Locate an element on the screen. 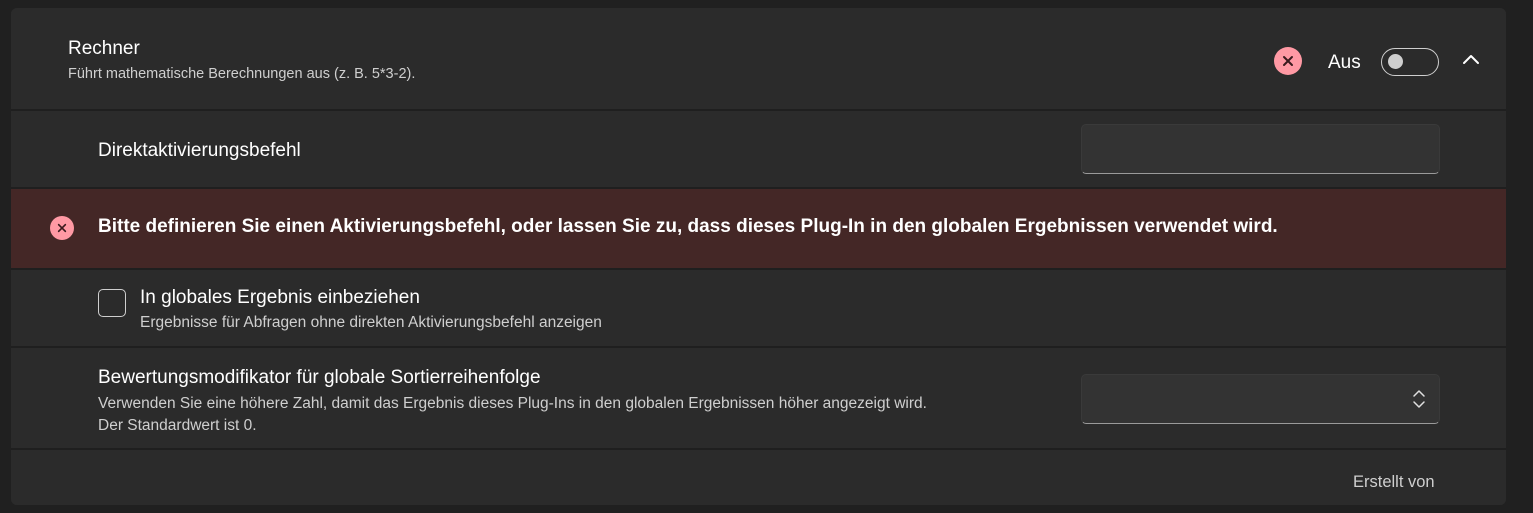 The width and height of the screenshot is (1533, 513). error-icon is located at coordinates (62, 228).